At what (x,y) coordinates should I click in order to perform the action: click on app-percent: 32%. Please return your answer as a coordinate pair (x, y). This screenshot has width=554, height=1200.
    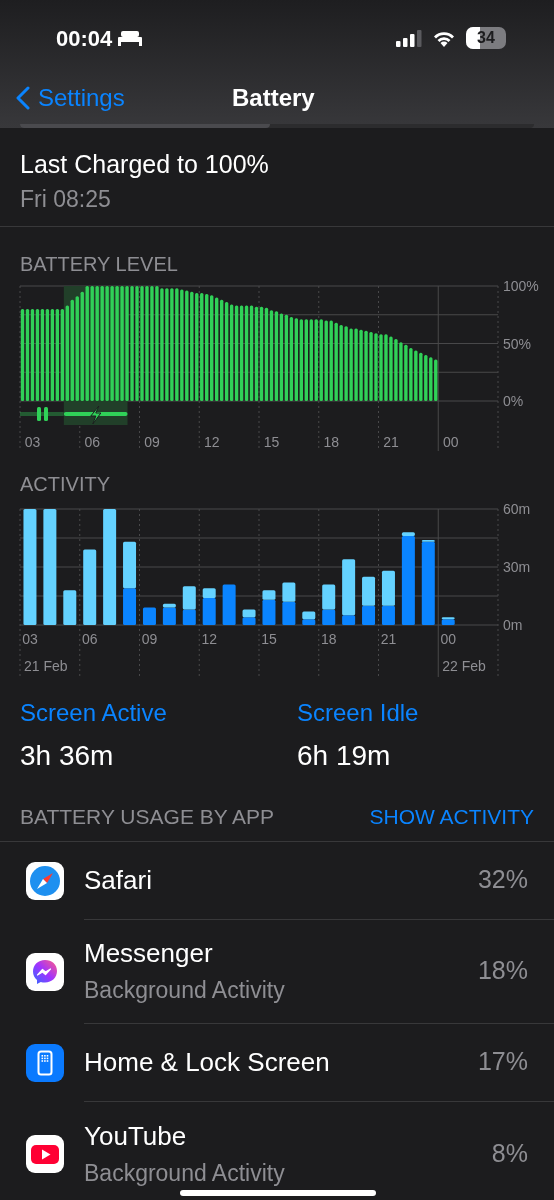
    Looking at the image, I should click on (502, 880).